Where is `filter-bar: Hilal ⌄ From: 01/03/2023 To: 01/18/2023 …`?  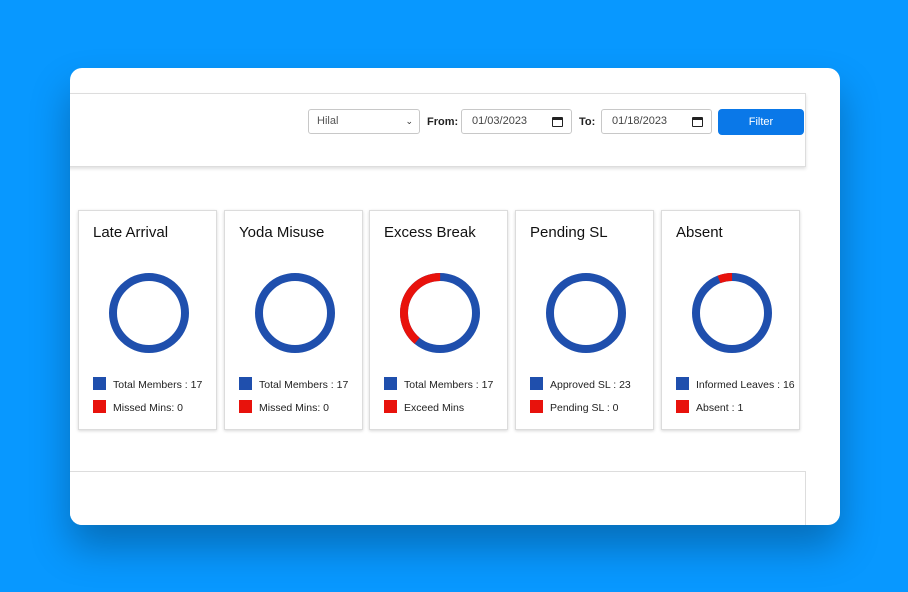 filter-bar: Hilal ⌄ From: 01/03/2023 To: 01/18/2023 … is located at coordinates (438, 130).